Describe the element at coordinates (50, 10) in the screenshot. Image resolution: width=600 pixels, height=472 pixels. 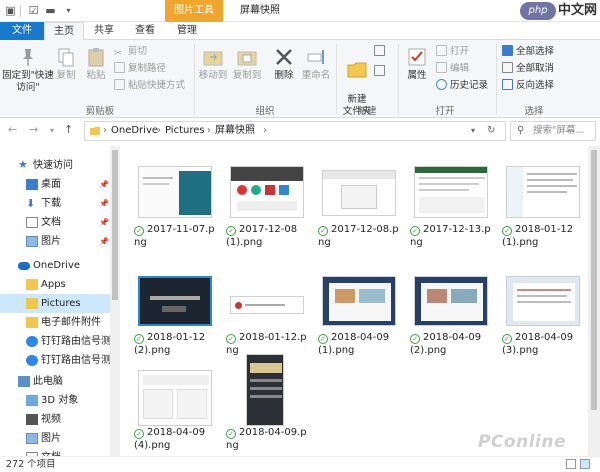
I see `new-folder-quick-icon: ▬` at that location.